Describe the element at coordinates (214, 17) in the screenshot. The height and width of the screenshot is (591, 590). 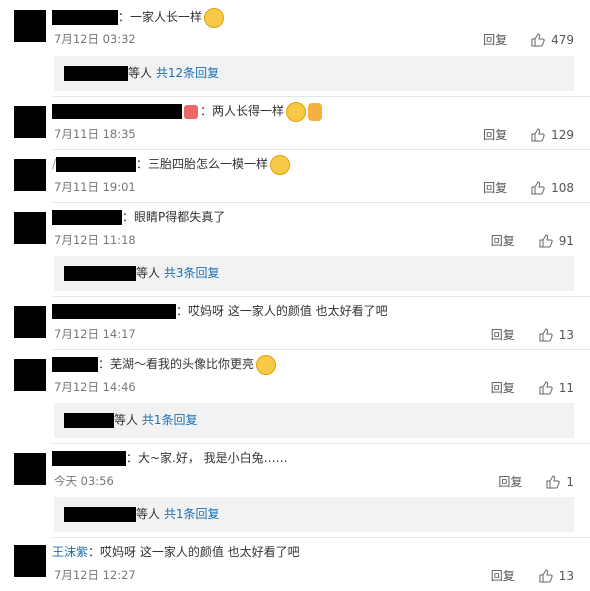
I see `grin-emoji` at that location.